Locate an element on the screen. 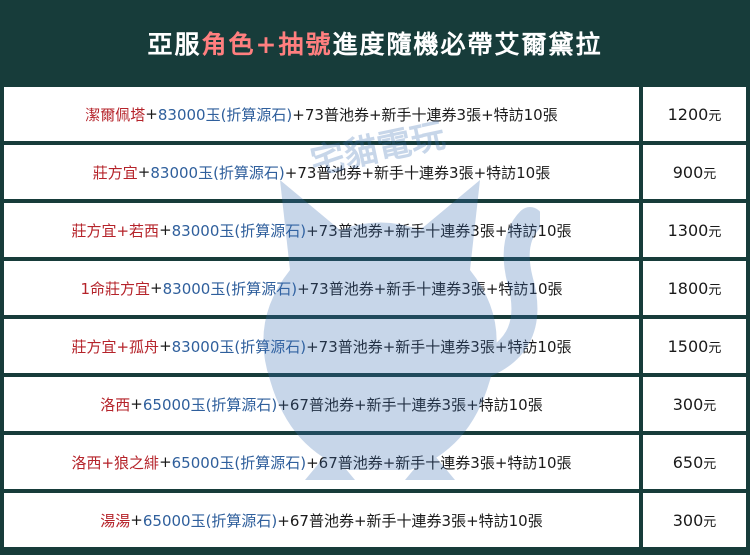 The width and height of the screenshot is (750, 555). row-description: 湯湯 +65000玉 (折算源石) +67普池券+新手十連券3張+特訪10張 is located at coordinates (321, 520).